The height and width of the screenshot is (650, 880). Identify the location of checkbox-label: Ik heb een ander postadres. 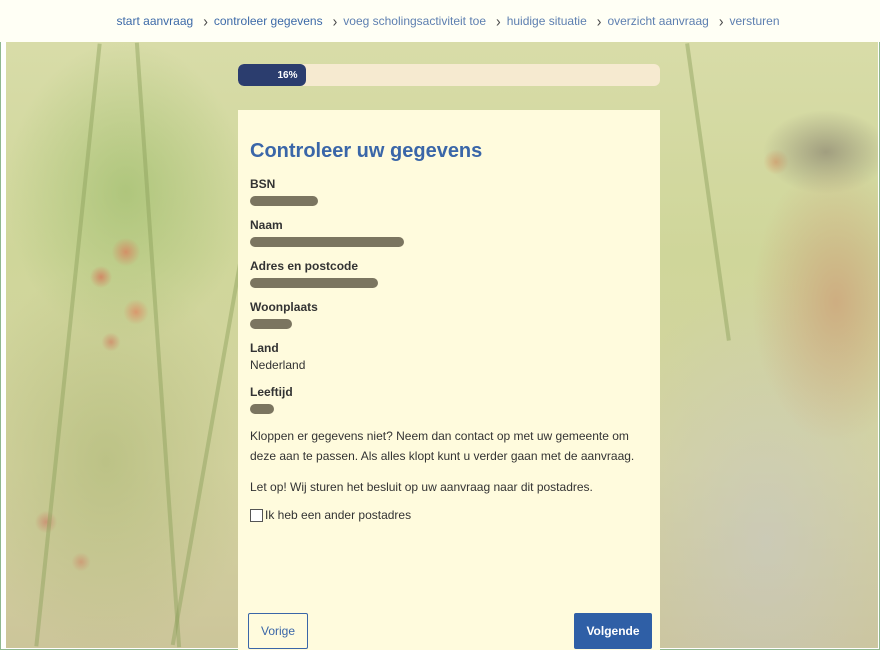
(338, 515).